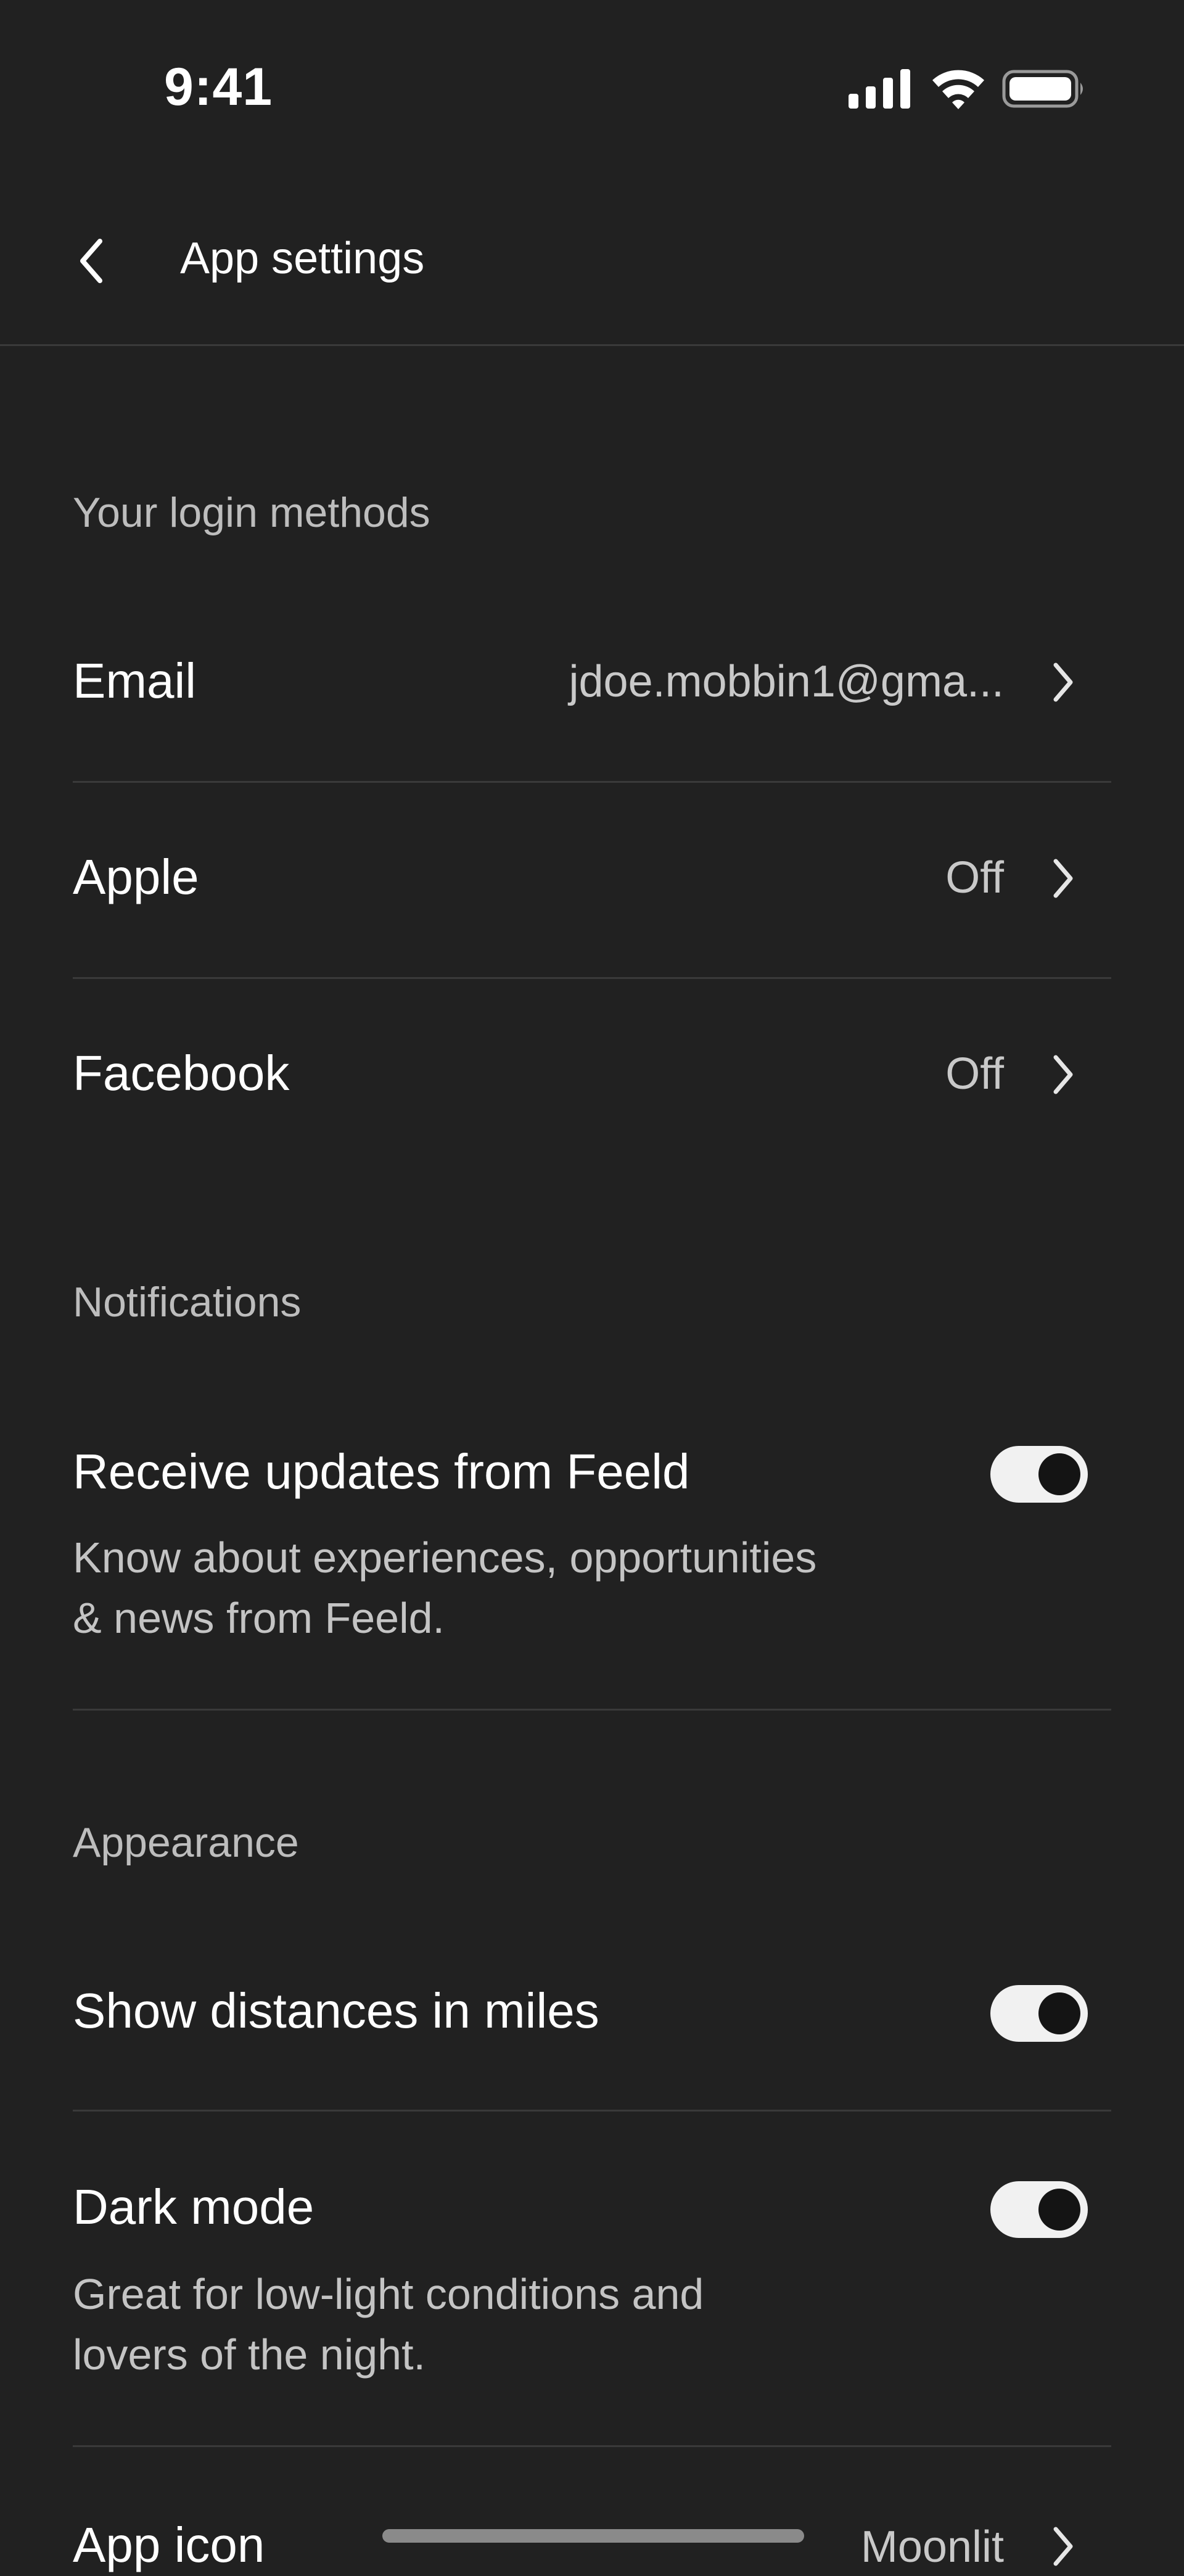 The height and width of the screenshot is (2576, 1184). I want to click on wifi-icon, so click(958, 89).